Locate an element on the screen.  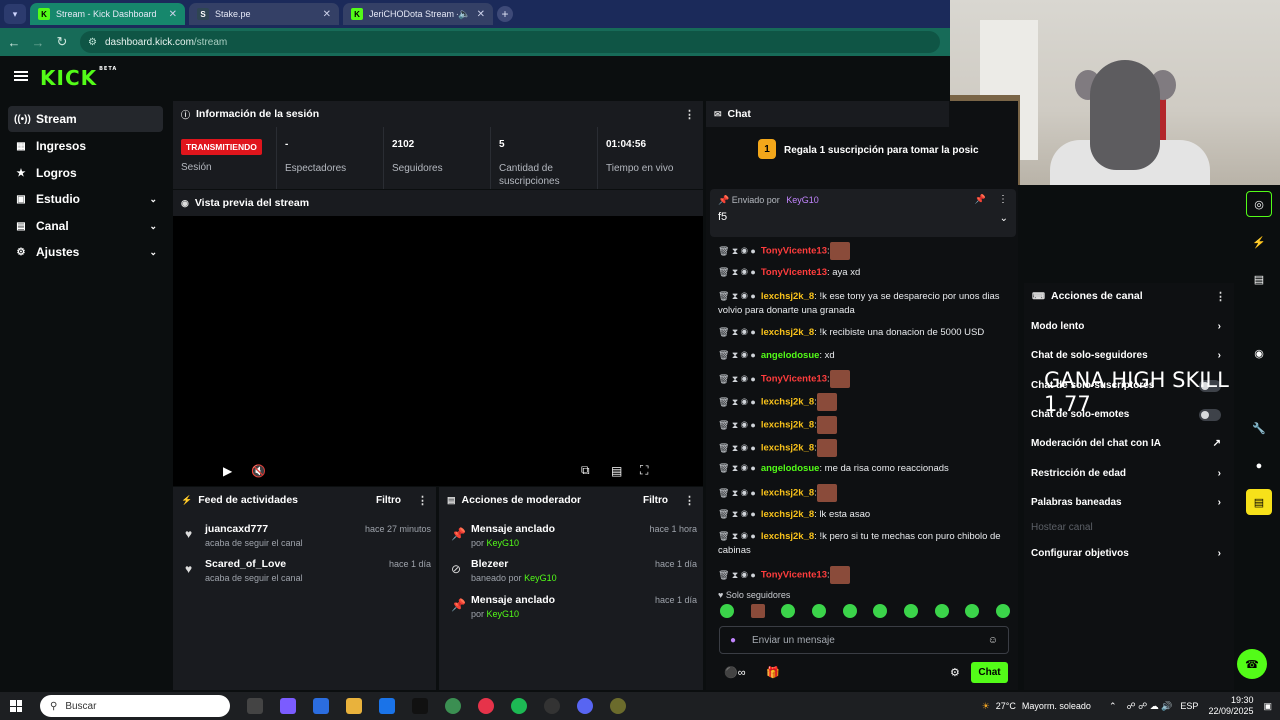
pinned-message: 📌 Enviado por KeyG10 f5 📌 ⋮ ⌄ is located at coordinates (863, 213).